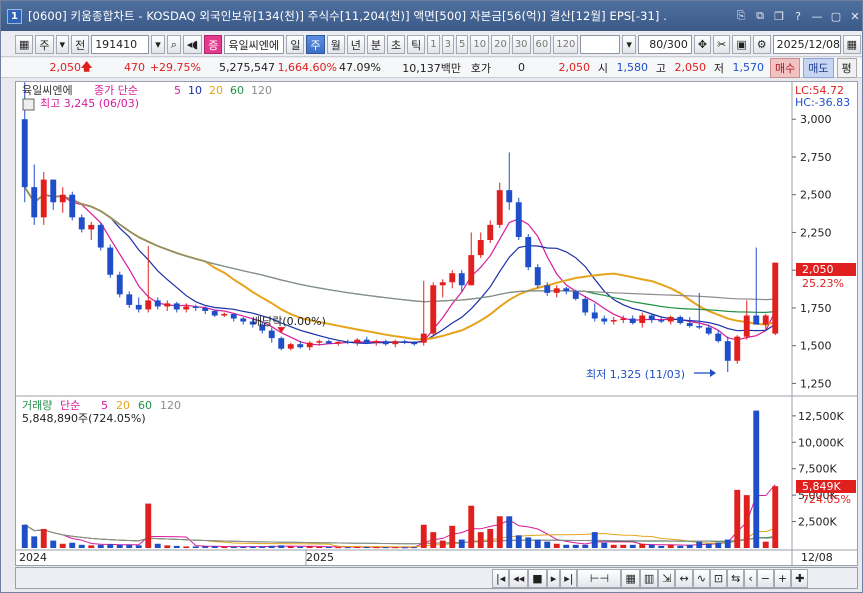 The height and width of the screenshot is (593, 863). What do you see at coordinates (779, 16) in the screenshot?
I see `restore-icon: ❐` at bounding box center [779, 16].